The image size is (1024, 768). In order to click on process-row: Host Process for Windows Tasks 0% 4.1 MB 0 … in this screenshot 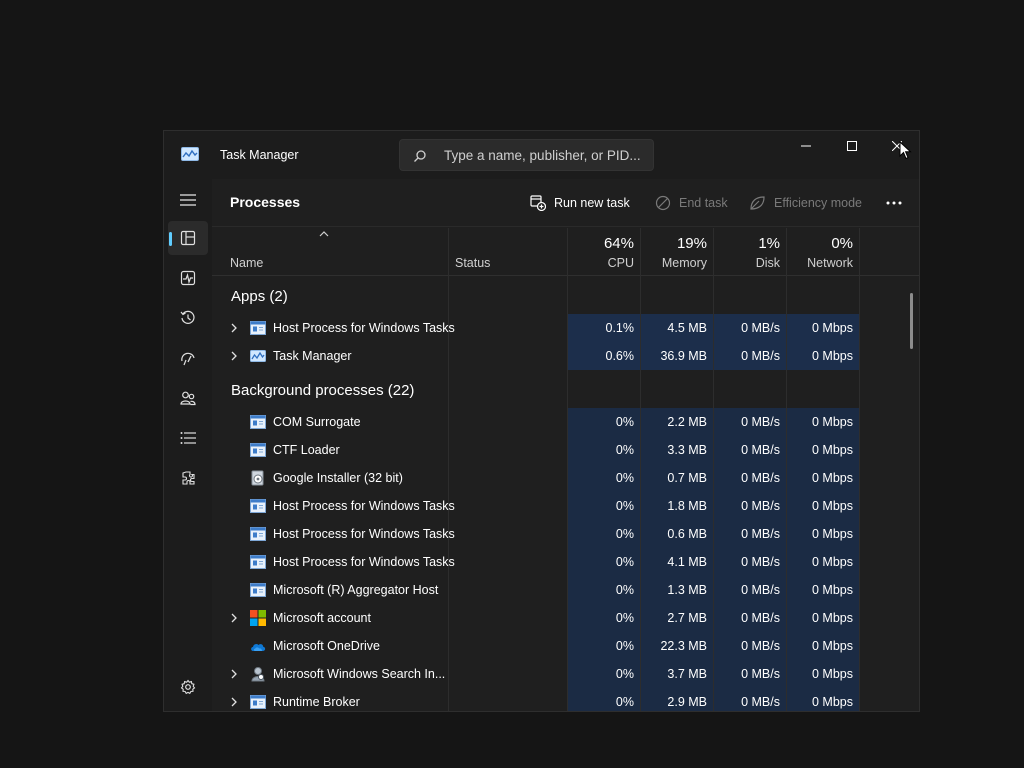, I will do `click(535, 562)`.